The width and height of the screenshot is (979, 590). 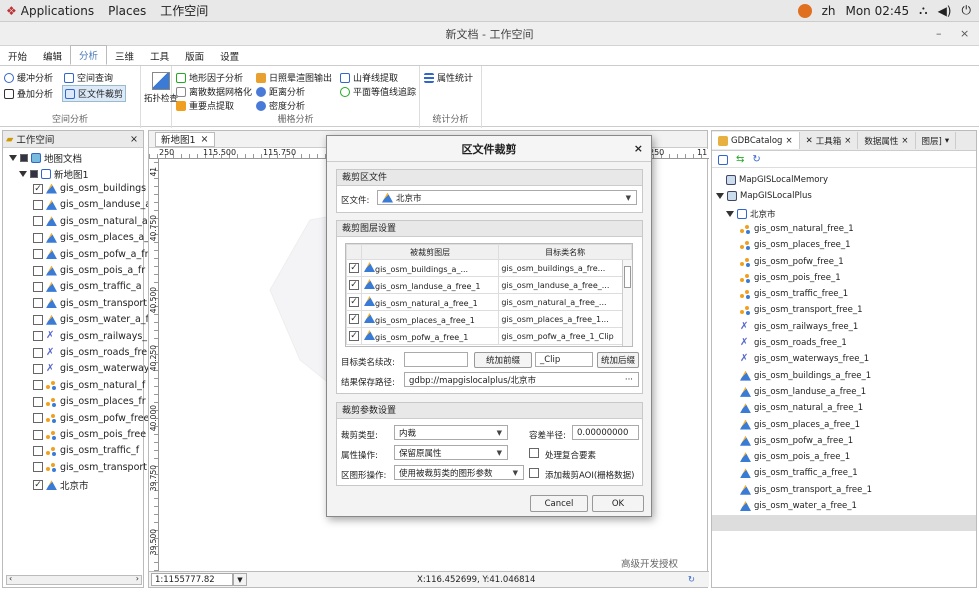 What do you see at coordinates (887, 140) in the screenshot?
I see `tab-data-properties: 数据属性 ×` at bounding box center [887, 140].